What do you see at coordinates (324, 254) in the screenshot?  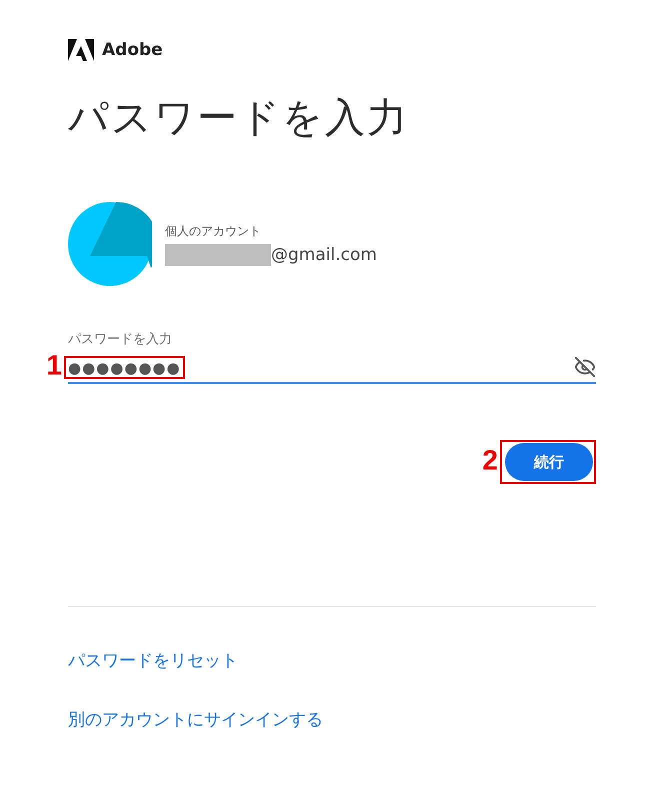 I see `email-address: @gmail.com` at bounding box center [324, 254].